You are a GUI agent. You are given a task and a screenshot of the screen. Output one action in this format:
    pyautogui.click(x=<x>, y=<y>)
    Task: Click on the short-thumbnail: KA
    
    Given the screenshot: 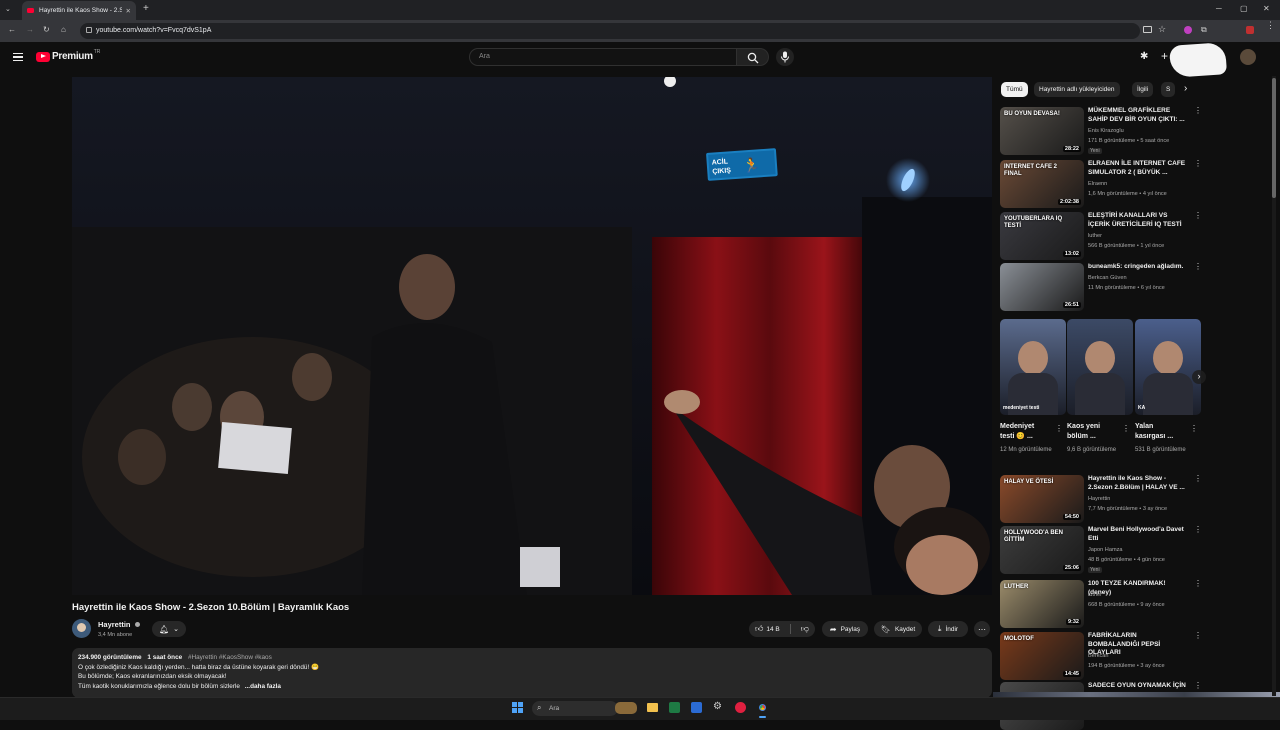 What is the action you would take?
    pyautogui.click(x=1168, y=367)
    